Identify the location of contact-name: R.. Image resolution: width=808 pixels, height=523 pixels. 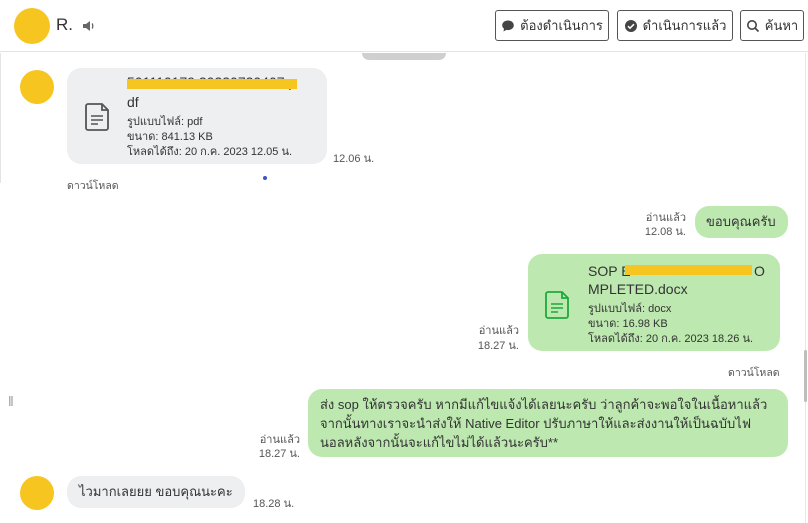
(64, 25).